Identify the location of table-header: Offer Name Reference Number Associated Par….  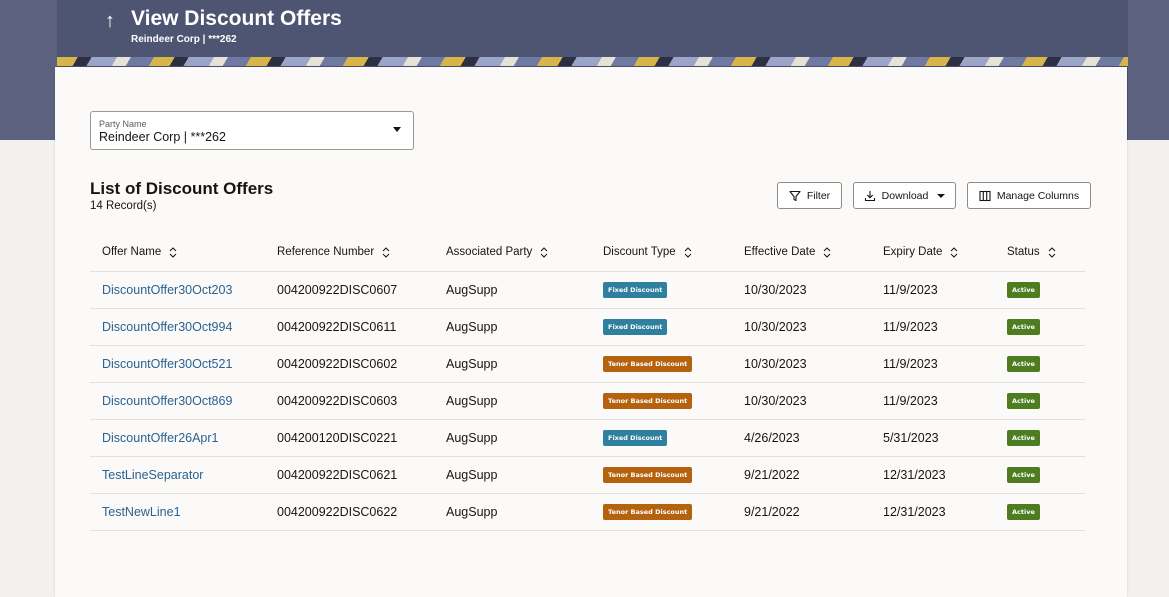
(587, 253).